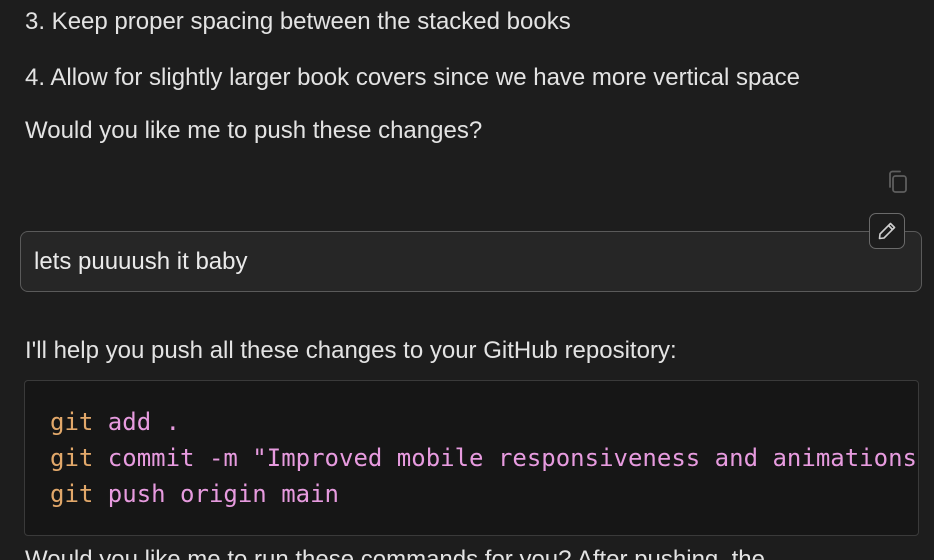 Image resolution: width=934 pixels, height=560 pixels. Describe the element at coordinates (254, 130) in the screenshot. I see `assistant-question: Would you like me to push these changes?` at that location.